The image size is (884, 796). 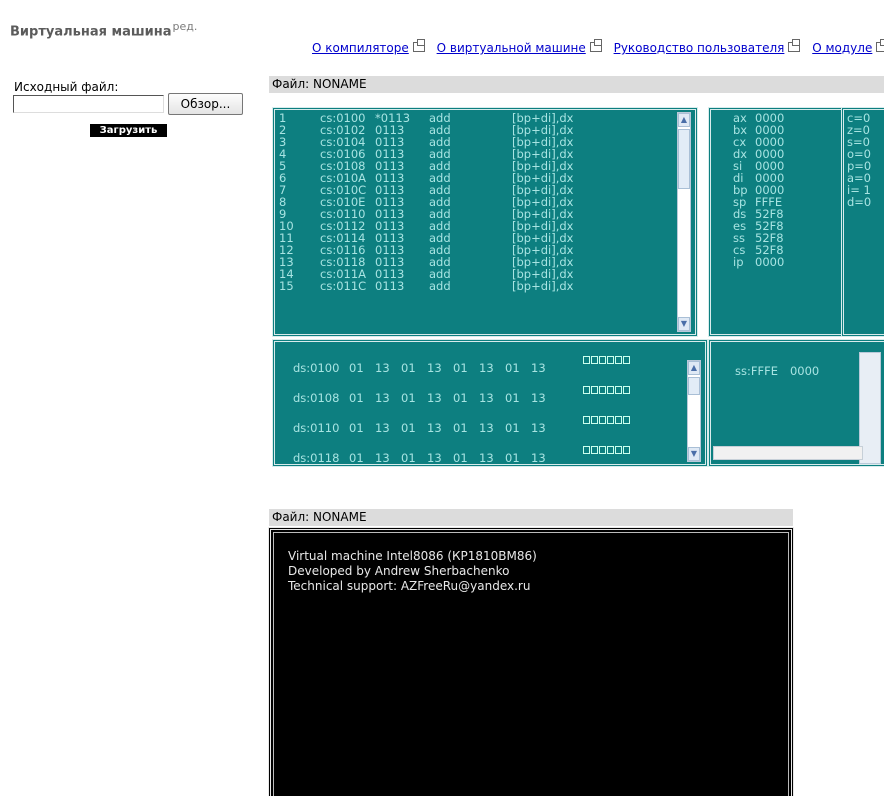 I want to click on code-hex: 0113, so click(x=390, y=286).